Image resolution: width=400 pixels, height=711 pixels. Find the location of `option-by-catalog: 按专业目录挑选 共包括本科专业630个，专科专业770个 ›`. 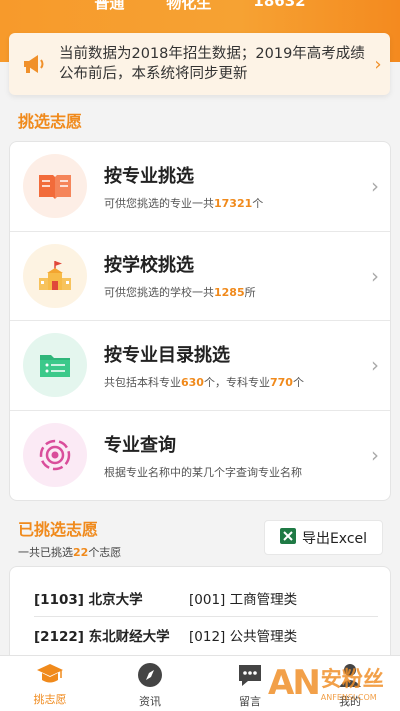

option-by-catalog: 按专业目录挑选 共包括本科专业630个，专科专业770个 › is located at coordinates (200, 366).